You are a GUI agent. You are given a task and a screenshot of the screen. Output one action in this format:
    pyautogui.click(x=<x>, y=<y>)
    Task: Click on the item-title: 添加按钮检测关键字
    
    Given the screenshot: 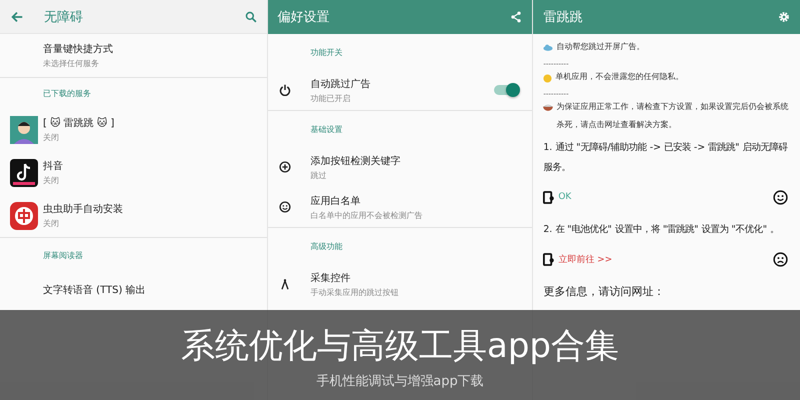 What is the action you would take?
    pyautogui.click(x=356, y=161)
    